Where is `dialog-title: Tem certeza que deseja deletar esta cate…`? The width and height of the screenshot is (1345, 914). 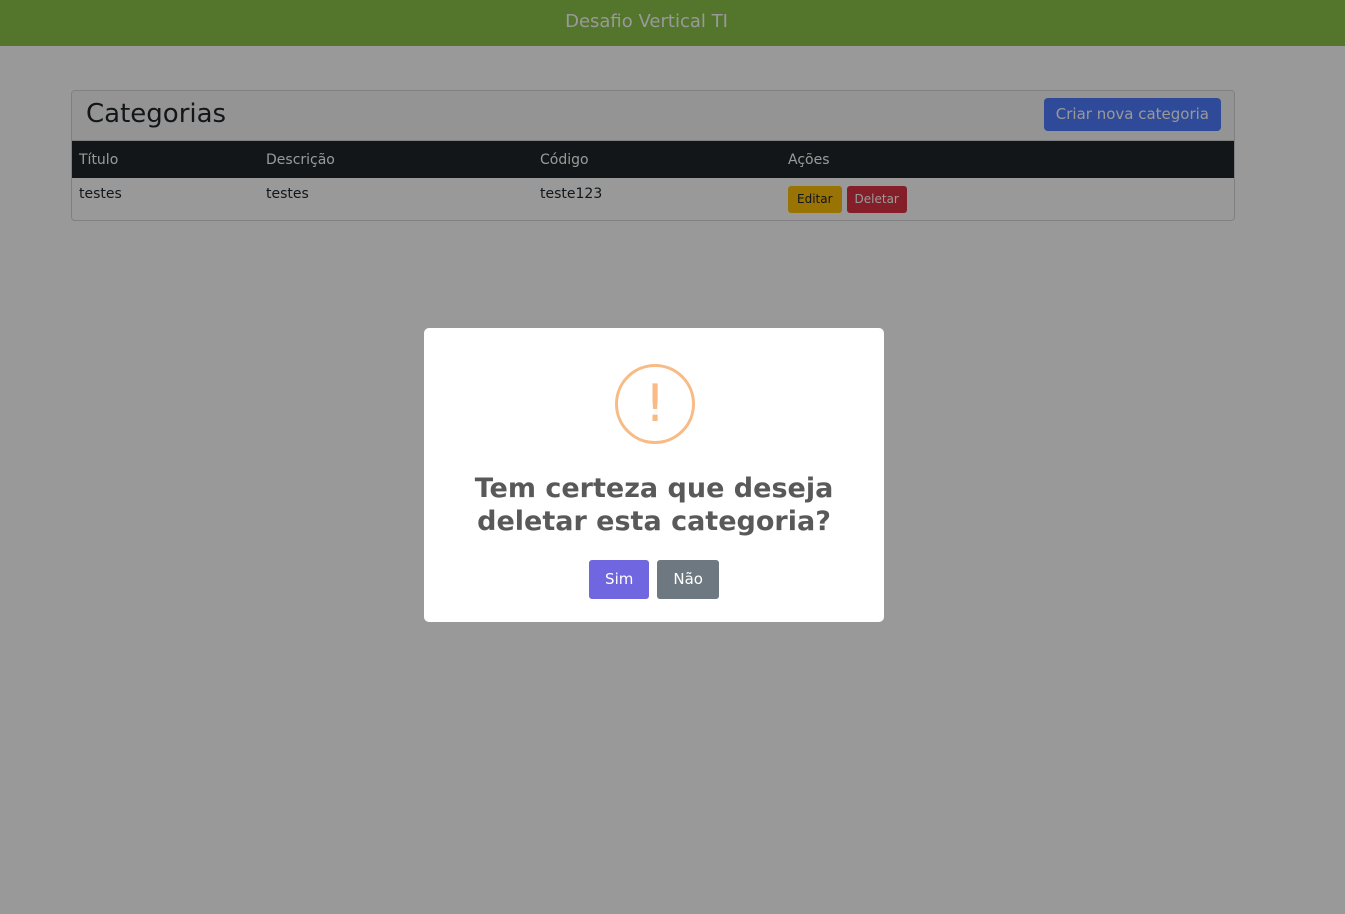
dialog-title: Tem certeza que deseja deletar esta cate… is located at coordinates (654, 505).